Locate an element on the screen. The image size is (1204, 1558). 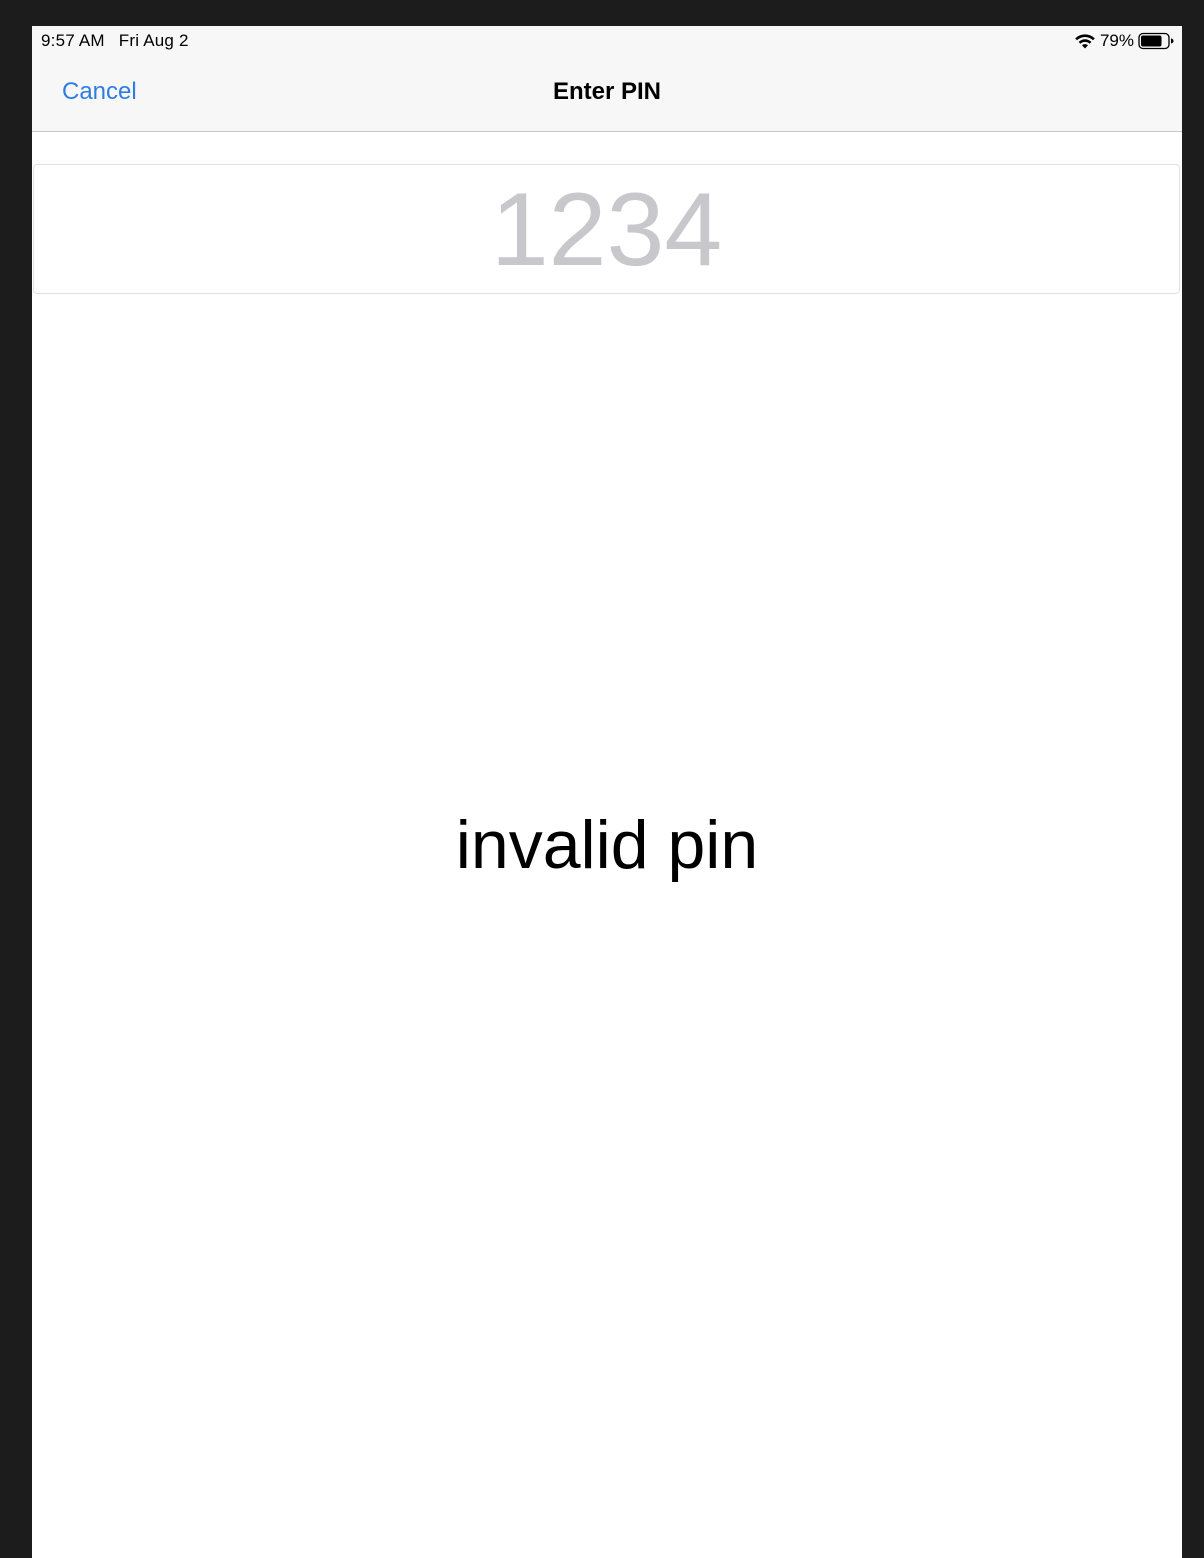
pin-field is located at coordinates (606, 229).